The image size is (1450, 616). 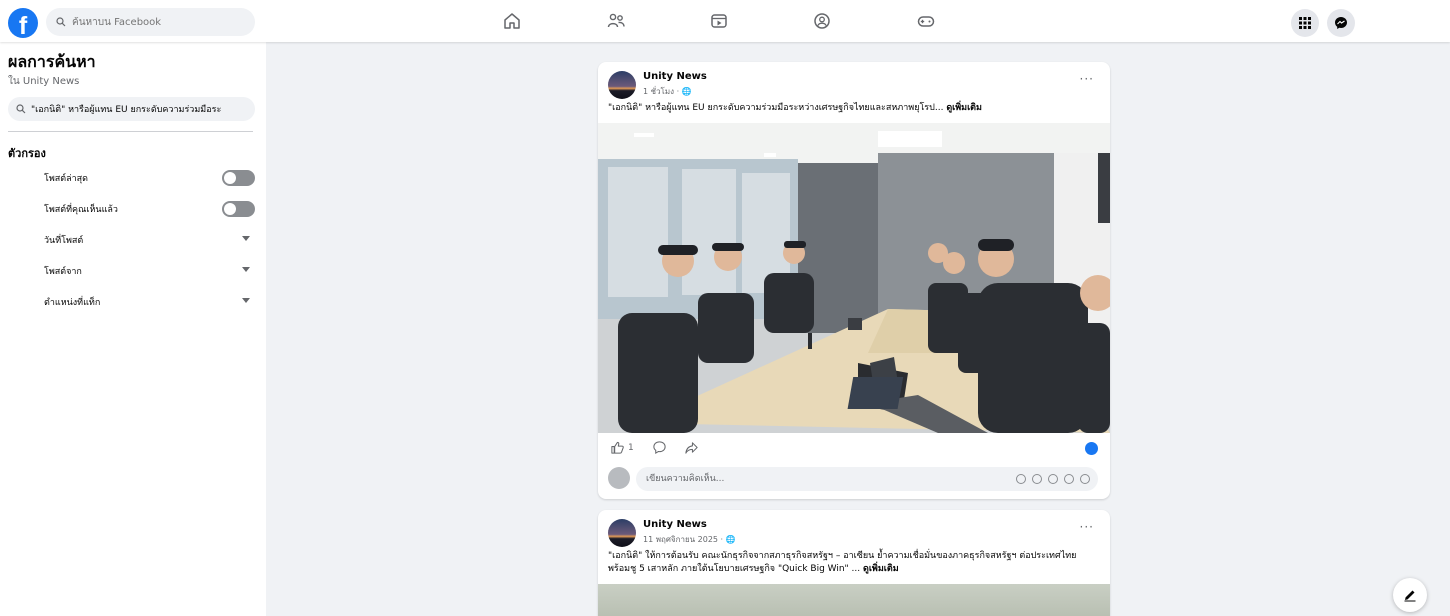 I want to click on share-icon, so click(x=691, y=448).